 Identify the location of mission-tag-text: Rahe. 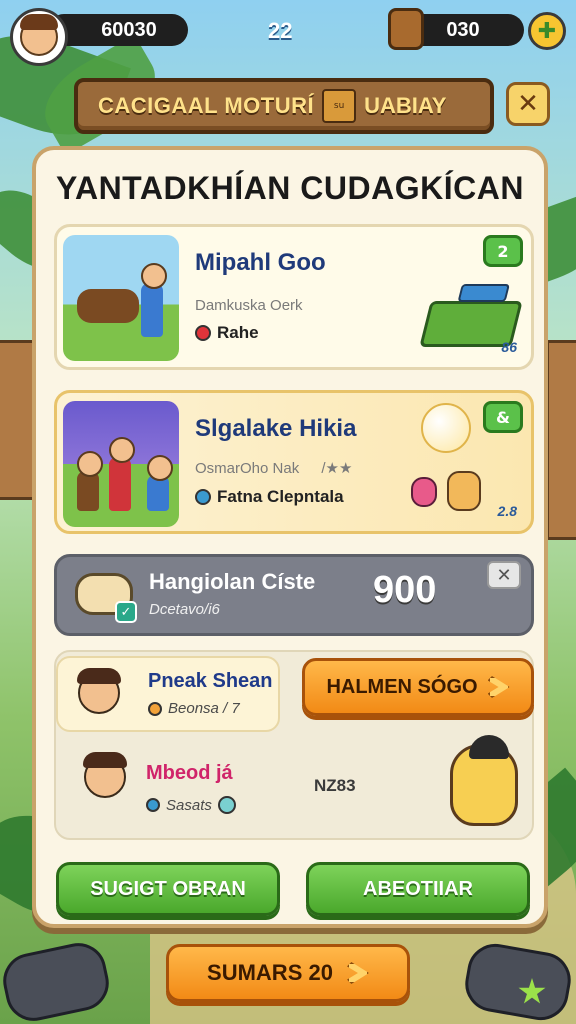
(238, 332).